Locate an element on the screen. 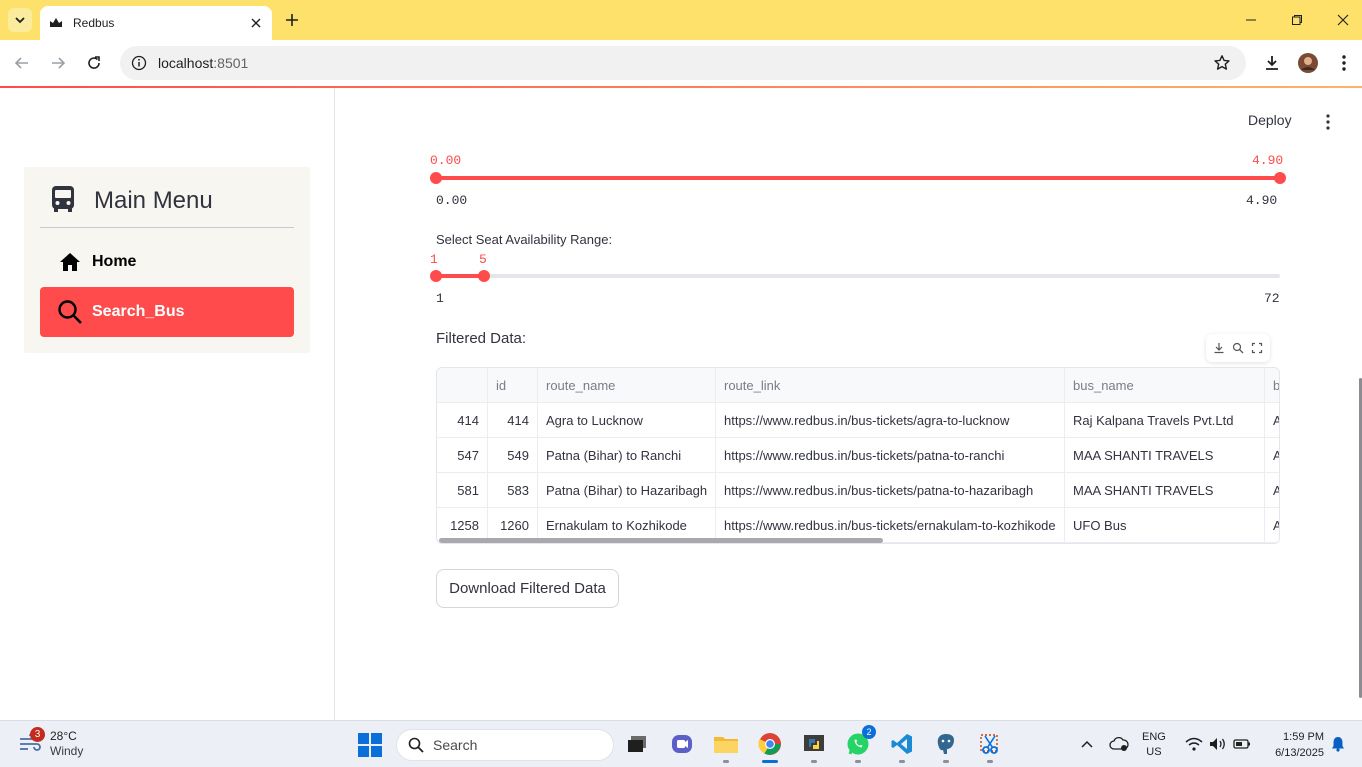  profile-avatar is located at coordinates (1308, 63).